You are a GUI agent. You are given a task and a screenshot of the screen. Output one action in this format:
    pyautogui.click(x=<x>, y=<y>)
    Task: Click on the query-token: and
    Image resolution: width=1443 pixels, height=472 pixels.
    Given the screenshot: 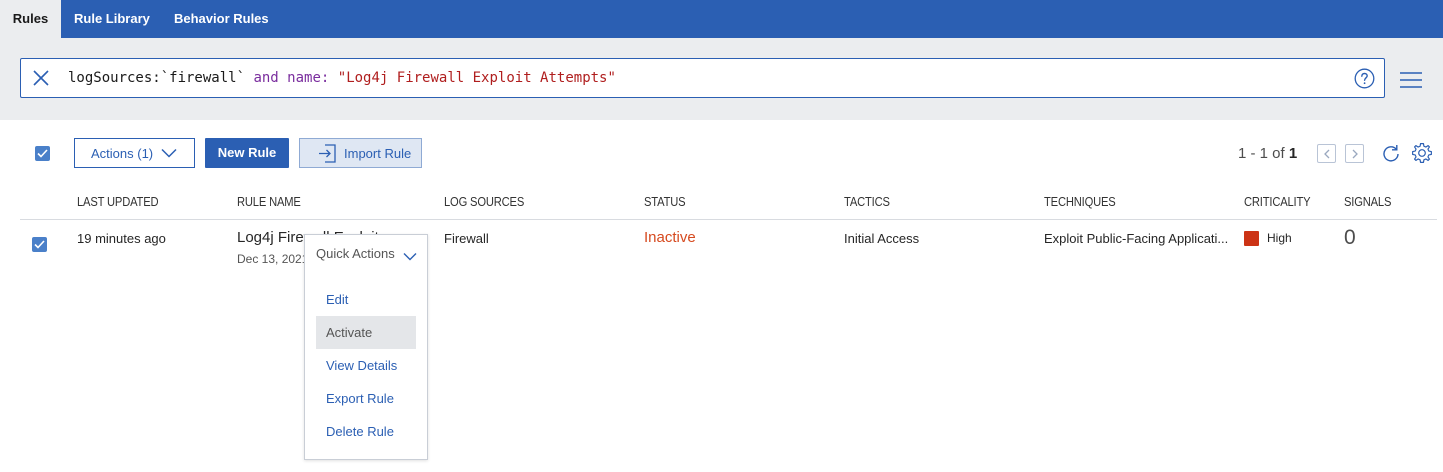 What is the action you would take?
    pyautogui.click(x=266, y=78)
    